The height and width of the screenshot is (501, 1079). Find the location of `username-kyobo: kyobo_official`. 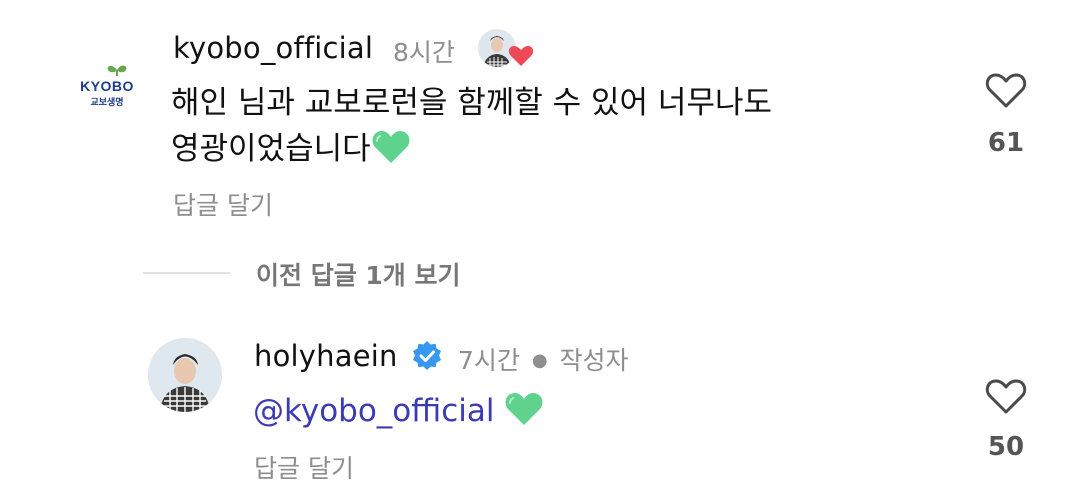

username-kyobo: kyobo_official is located at coordinates (273, 48).